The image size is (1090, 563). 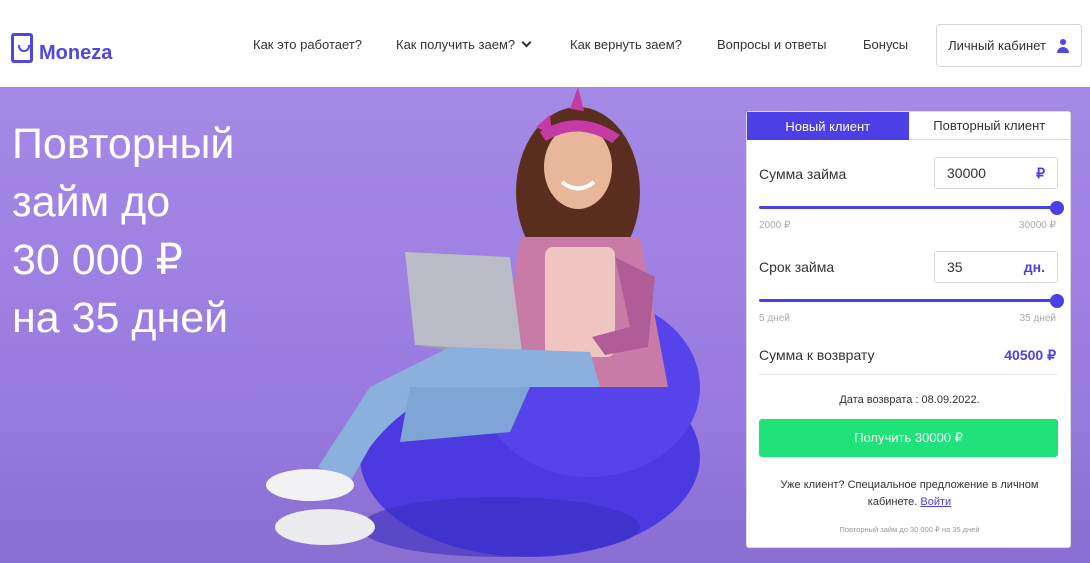 What do you see at coordinates (1057, 208) in the screenshot?
I see `loan-amount-slider-handle` at bounding box center [1057, 208].